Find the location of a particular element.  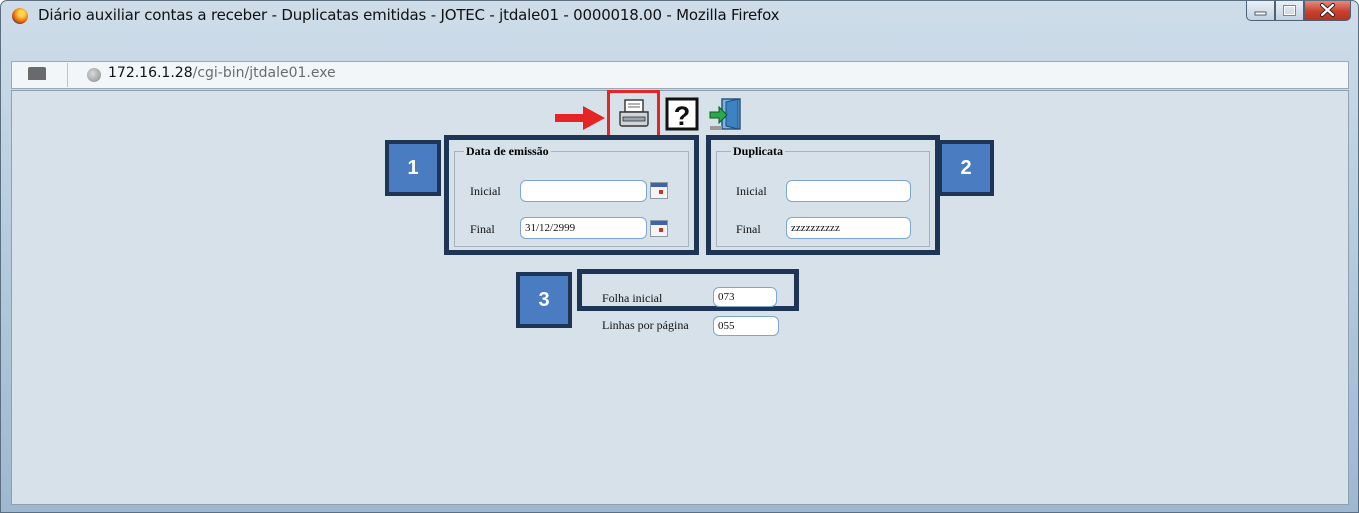

minimize-button is located at coordinates (1260, 11).